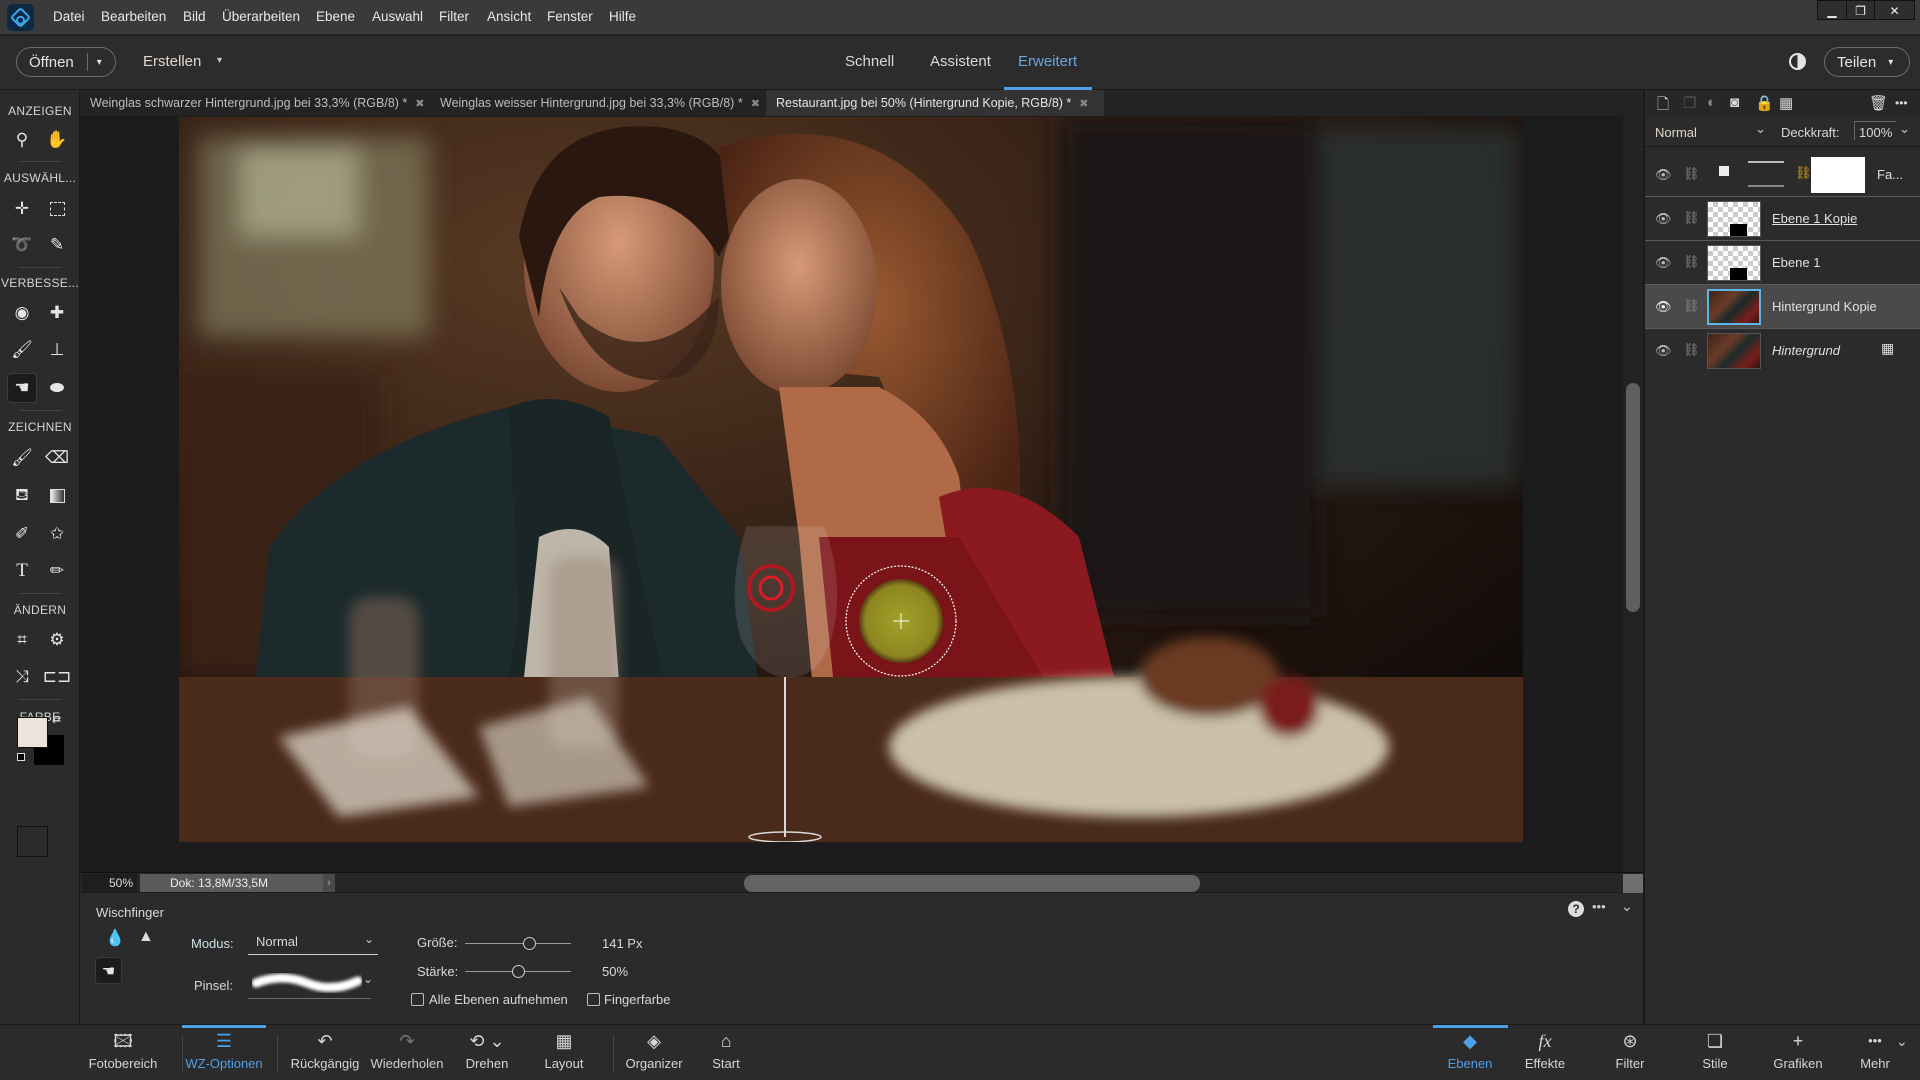  What do you see at coordinates (22, 571) in the screenshot?
I see `text-tool-icon: T` at bounding box center [22, 571].